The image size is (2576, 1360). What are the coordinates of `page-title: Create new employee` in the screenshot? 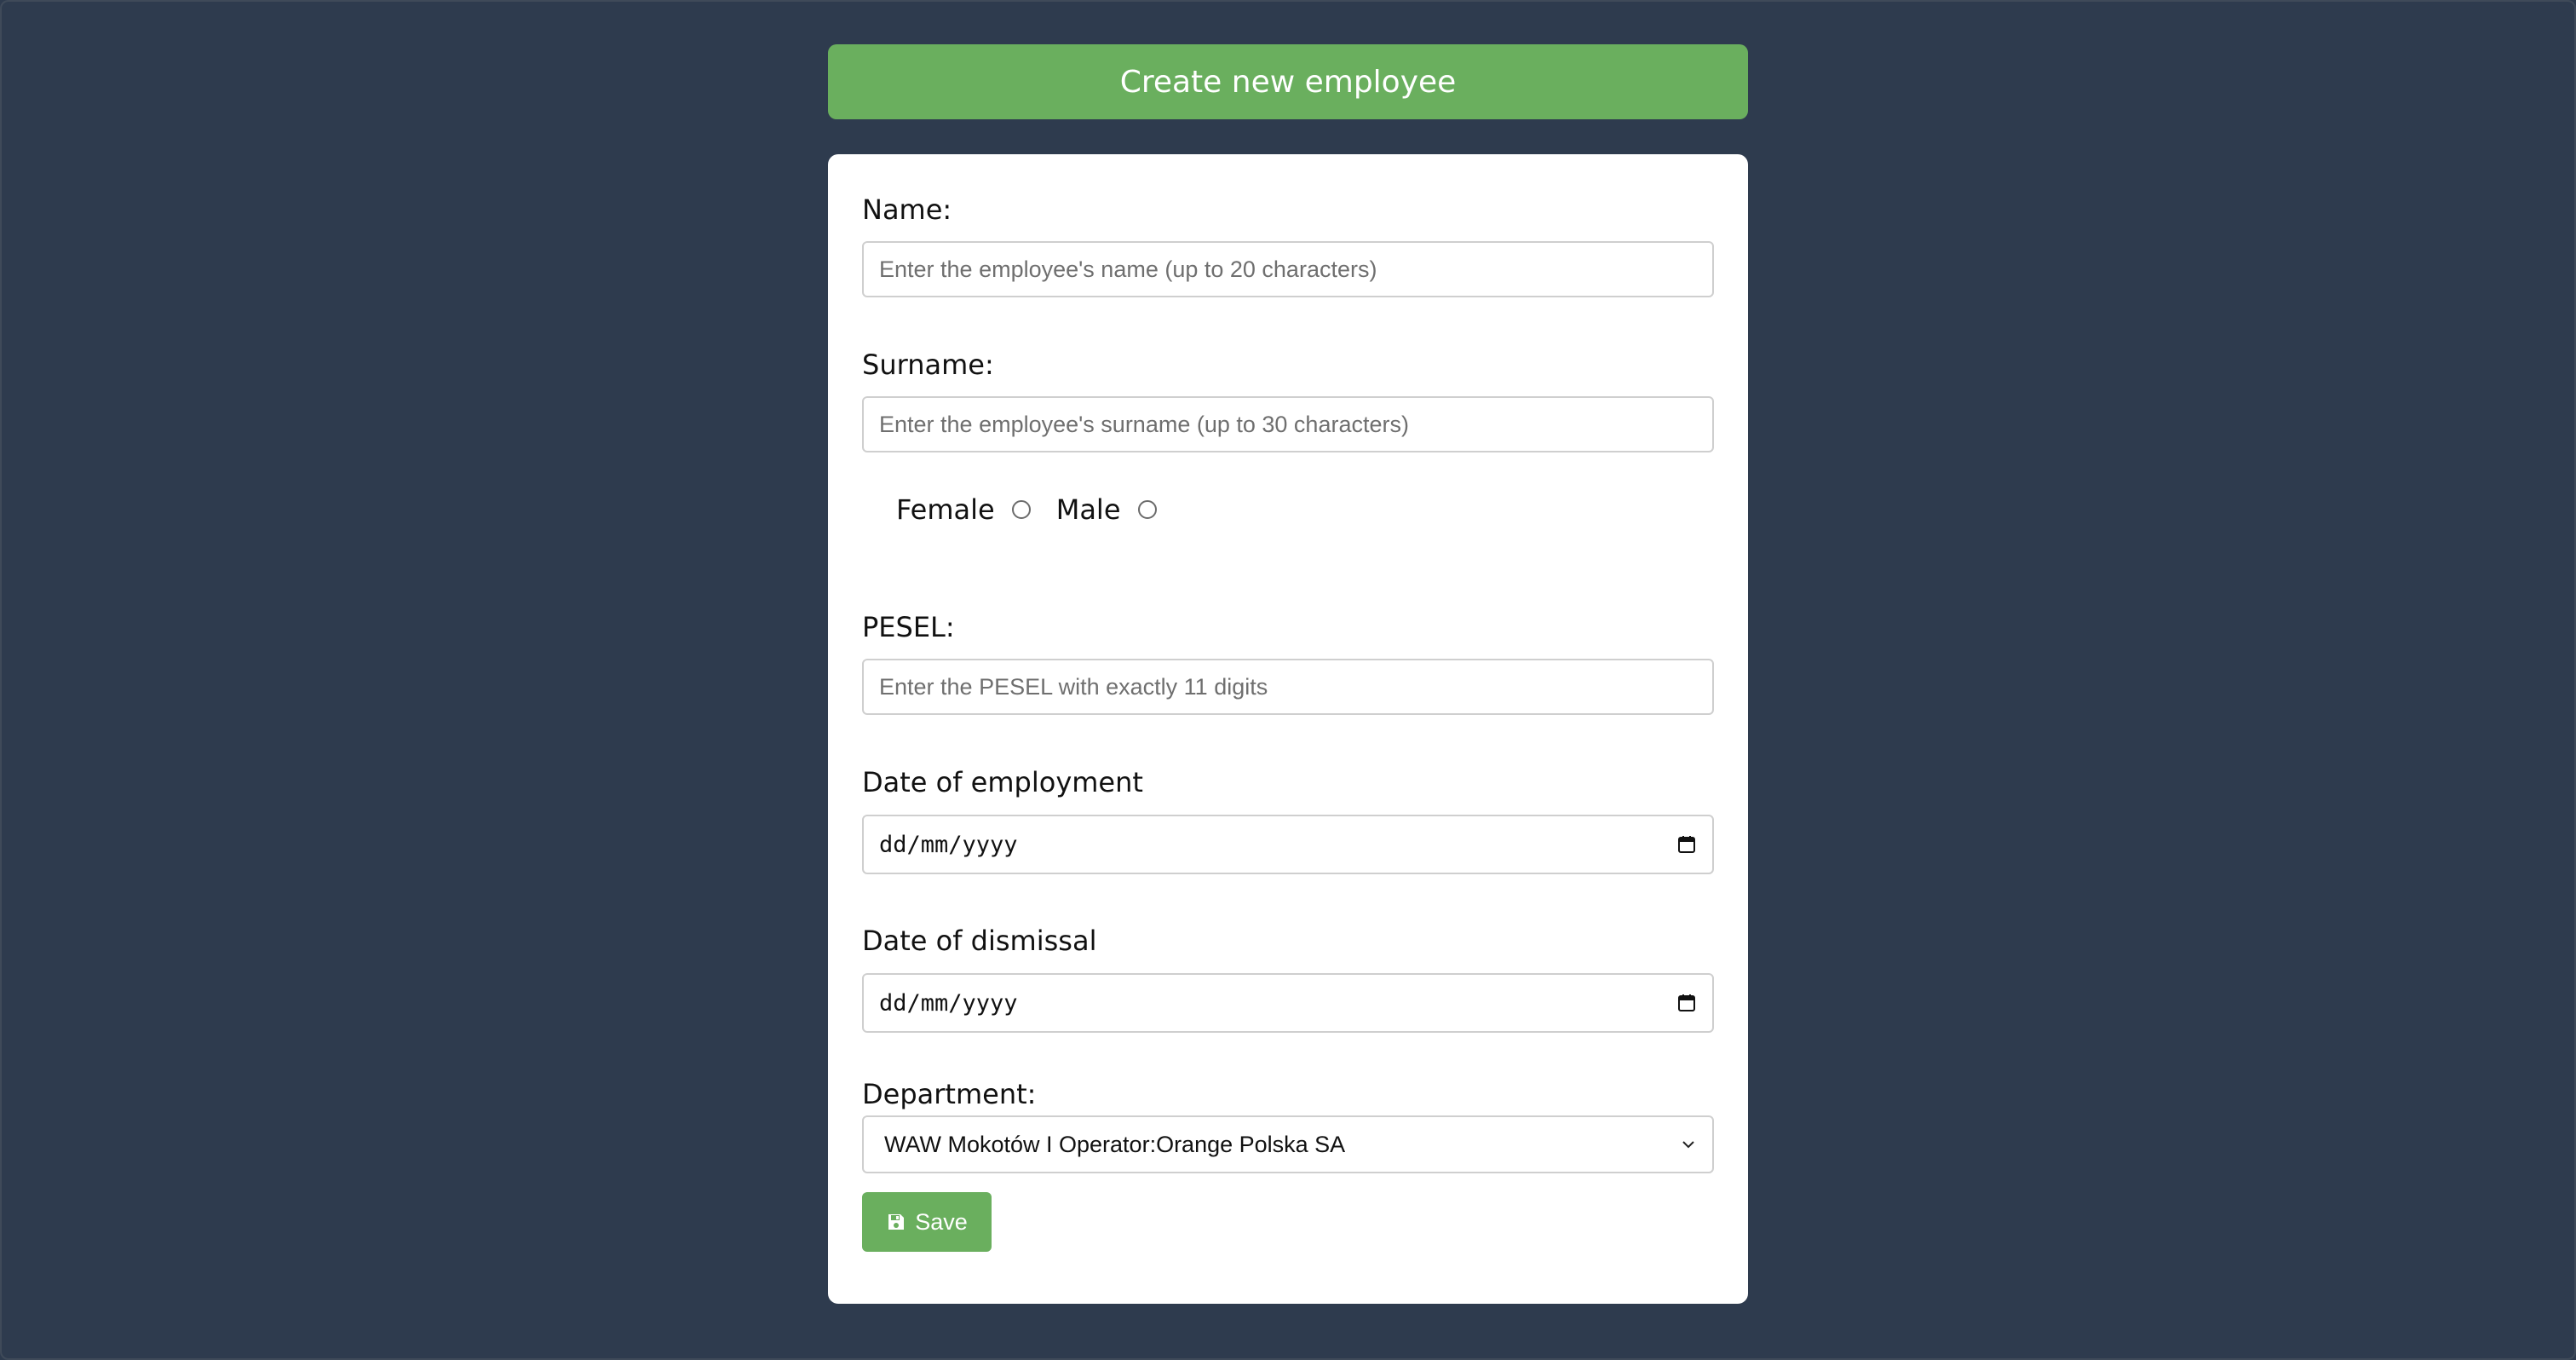 It's located at (1288, 81).